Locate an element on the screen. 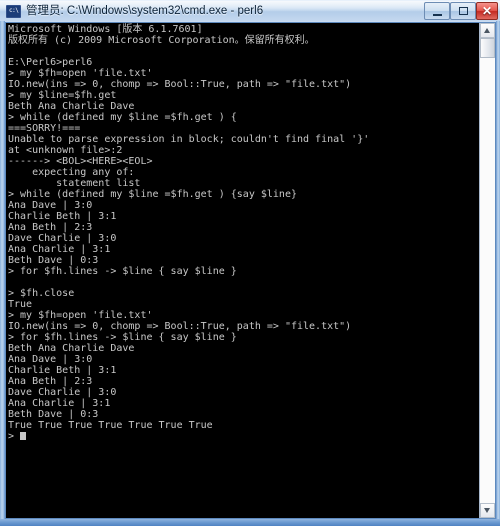 The image size is (500, 526). console-line: E:\Perl6>perl6 is located at coordinates (50, 62).